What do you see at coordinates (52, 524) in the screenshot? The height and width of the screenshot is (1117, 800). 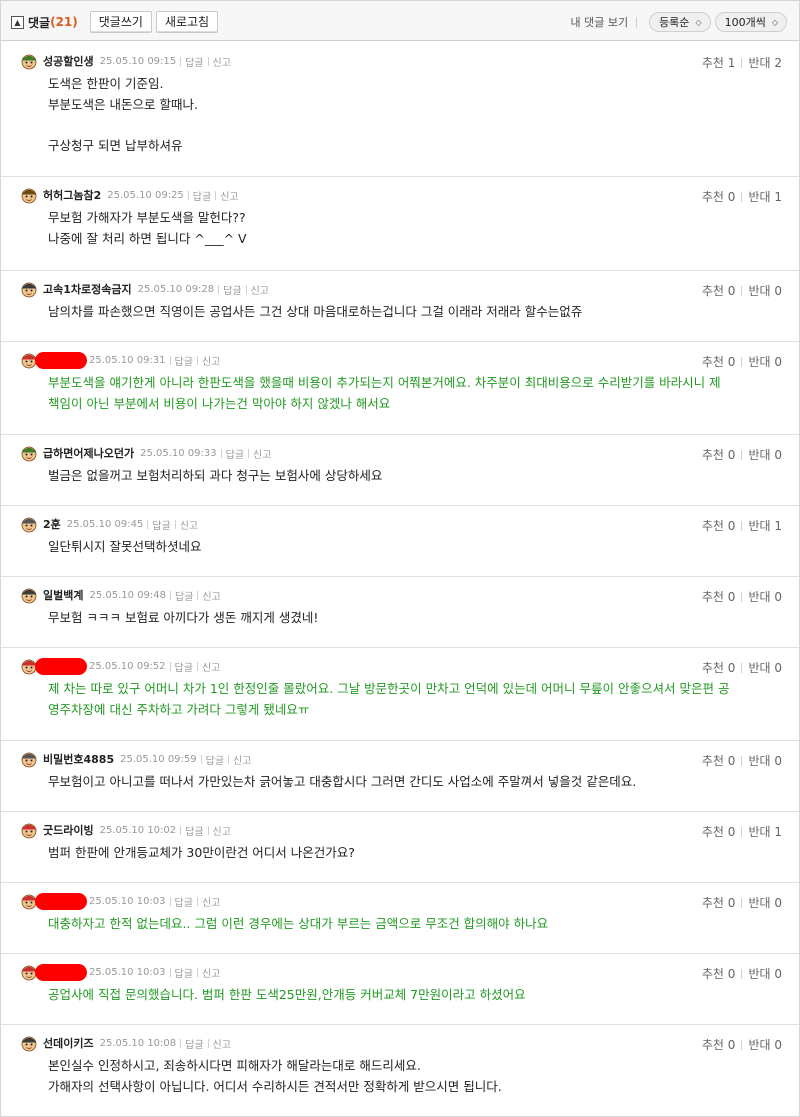 I see `comment-author: 2훈` at bounding box center [52, 524].